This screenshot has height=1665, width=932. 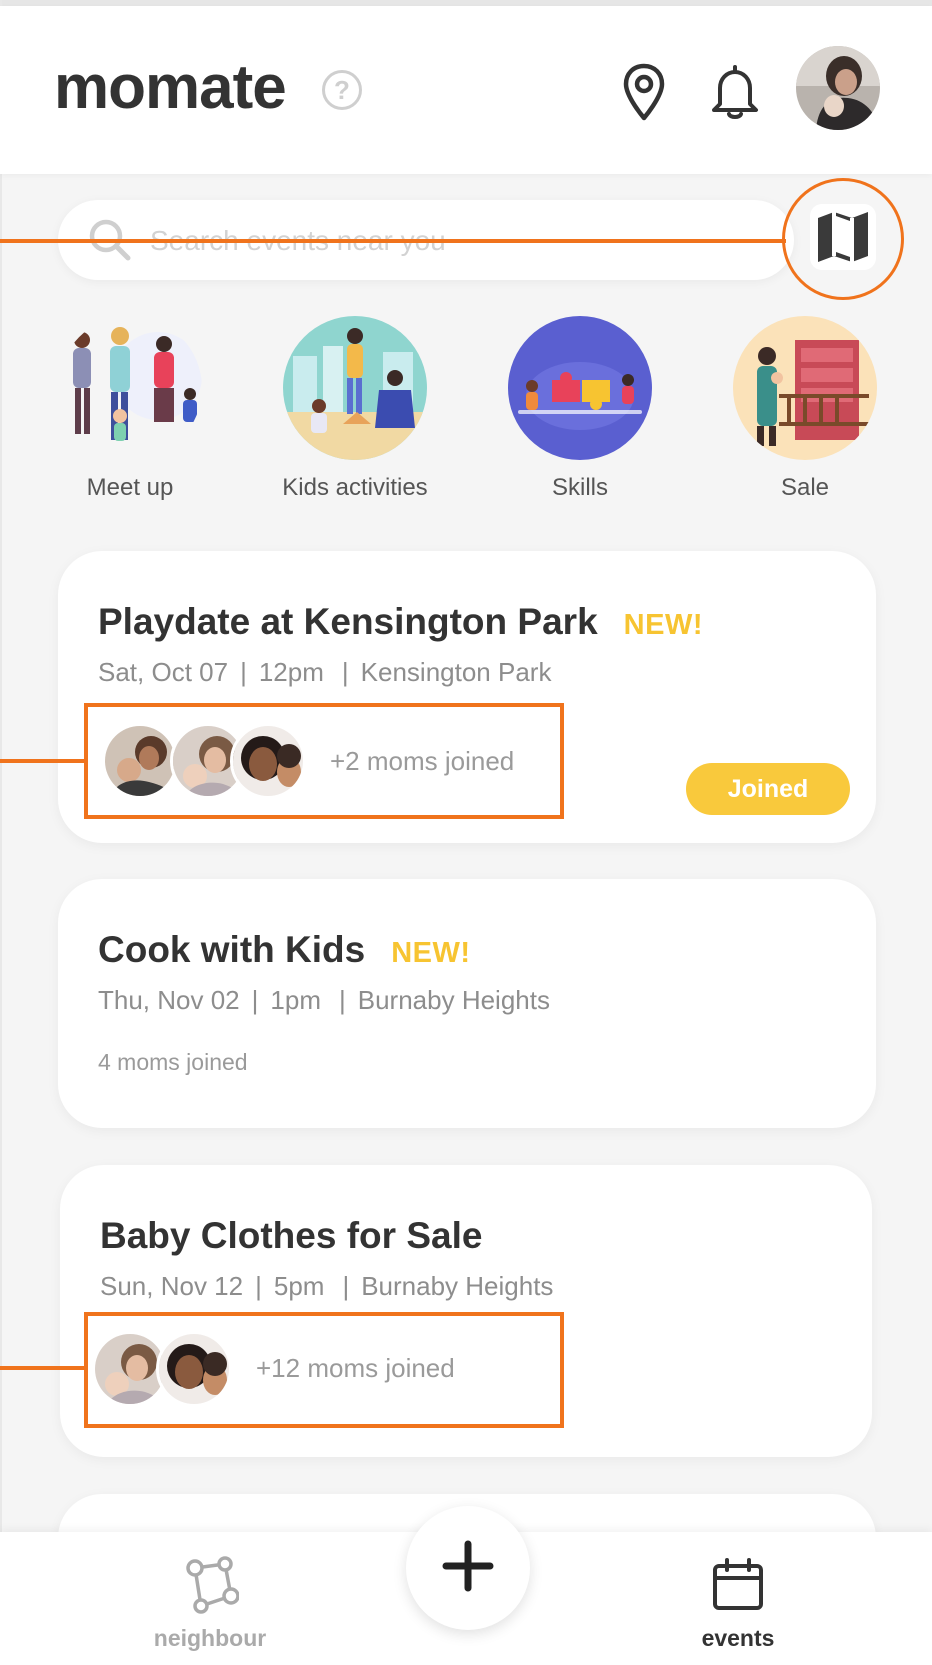 What do you see at coordinates (805, 388) in the screenshot?
I see `sale-shelf-illustration` at bounding box center [805, 388].